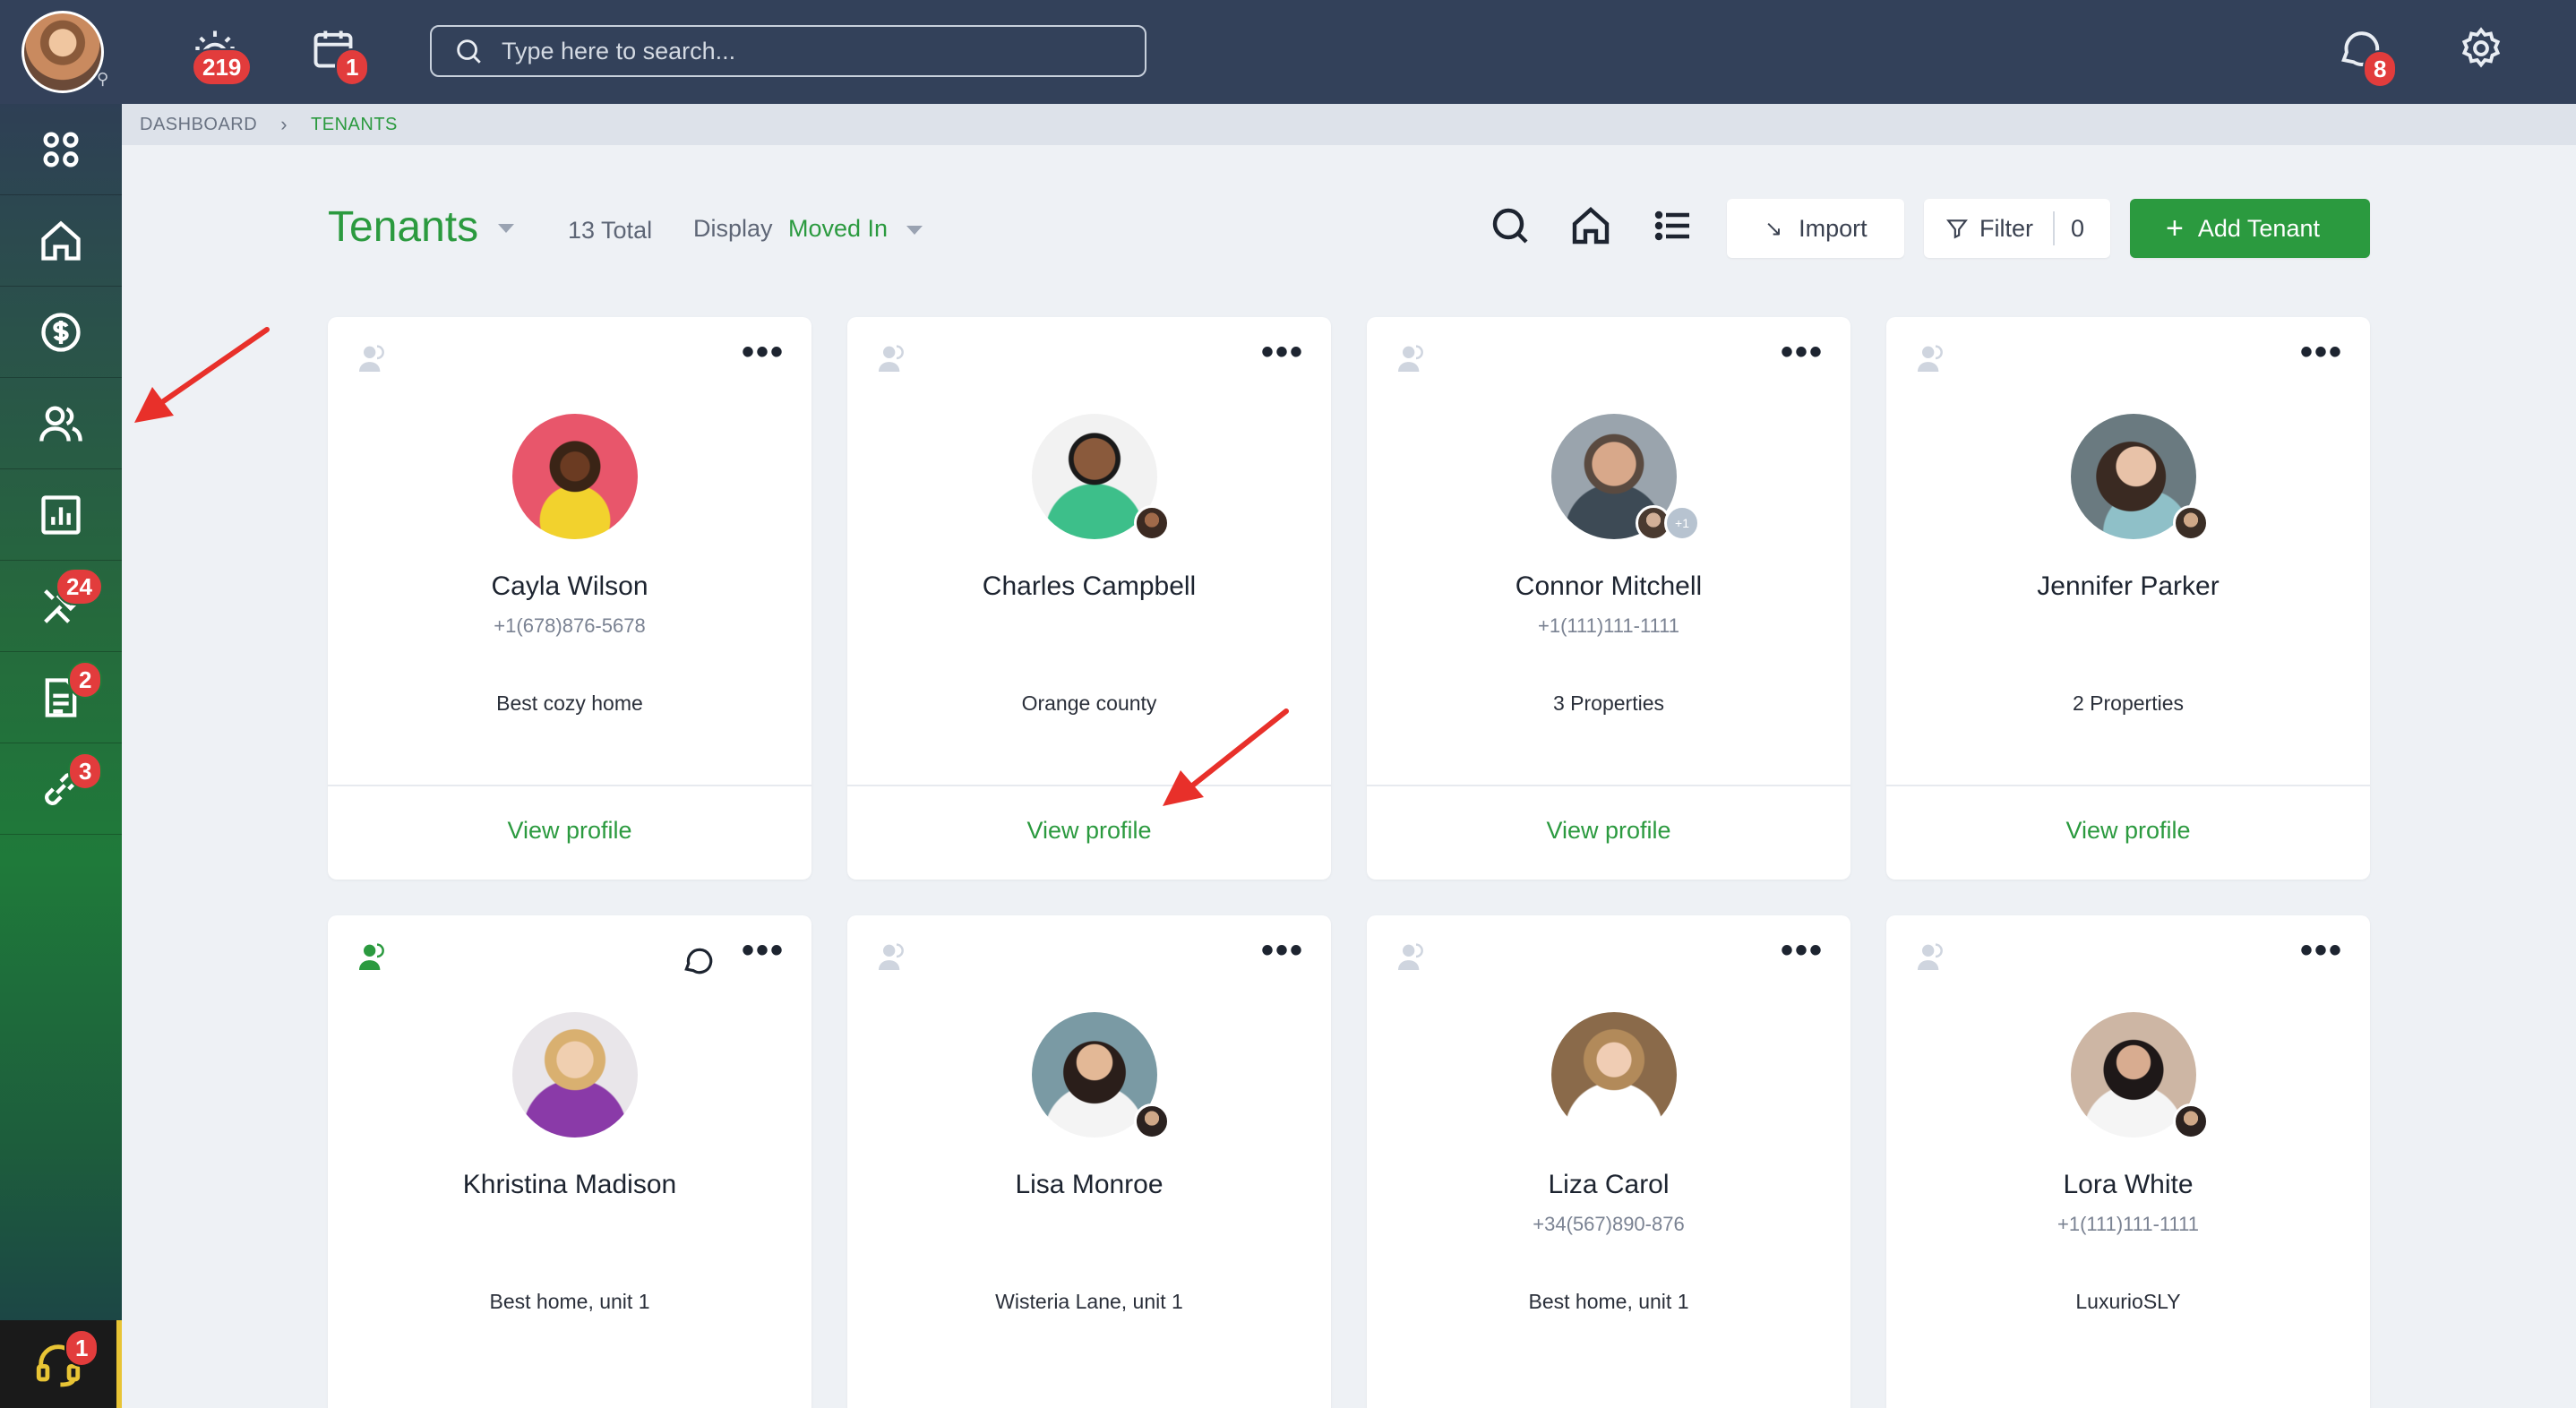 Image resolution: width=2576 pixels, height=1408 pixels. I want to click on tenant-property: Wisteria Lane, unit 1, so click(1089, 1302).